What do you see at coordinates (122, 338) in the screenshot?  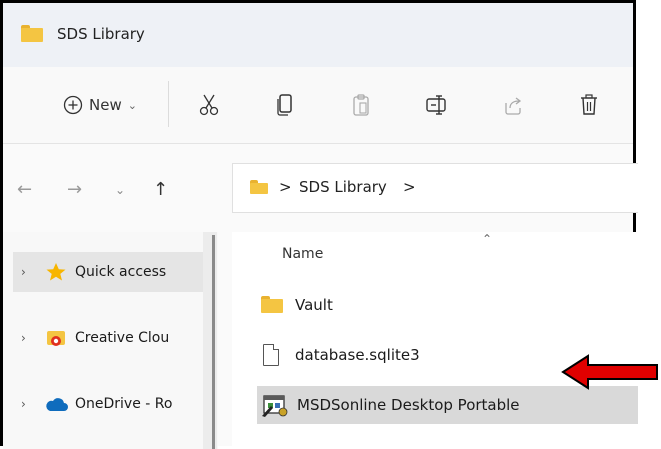 I see `sidebar-item-label: Creative Clou` at bounding box center [122, 338].